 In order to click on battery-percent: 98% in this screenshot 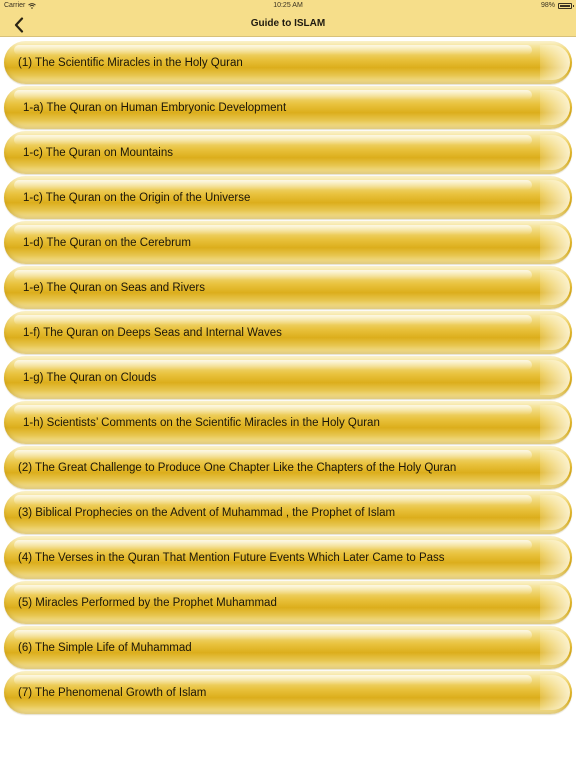, I will do `click(547, 5)`.